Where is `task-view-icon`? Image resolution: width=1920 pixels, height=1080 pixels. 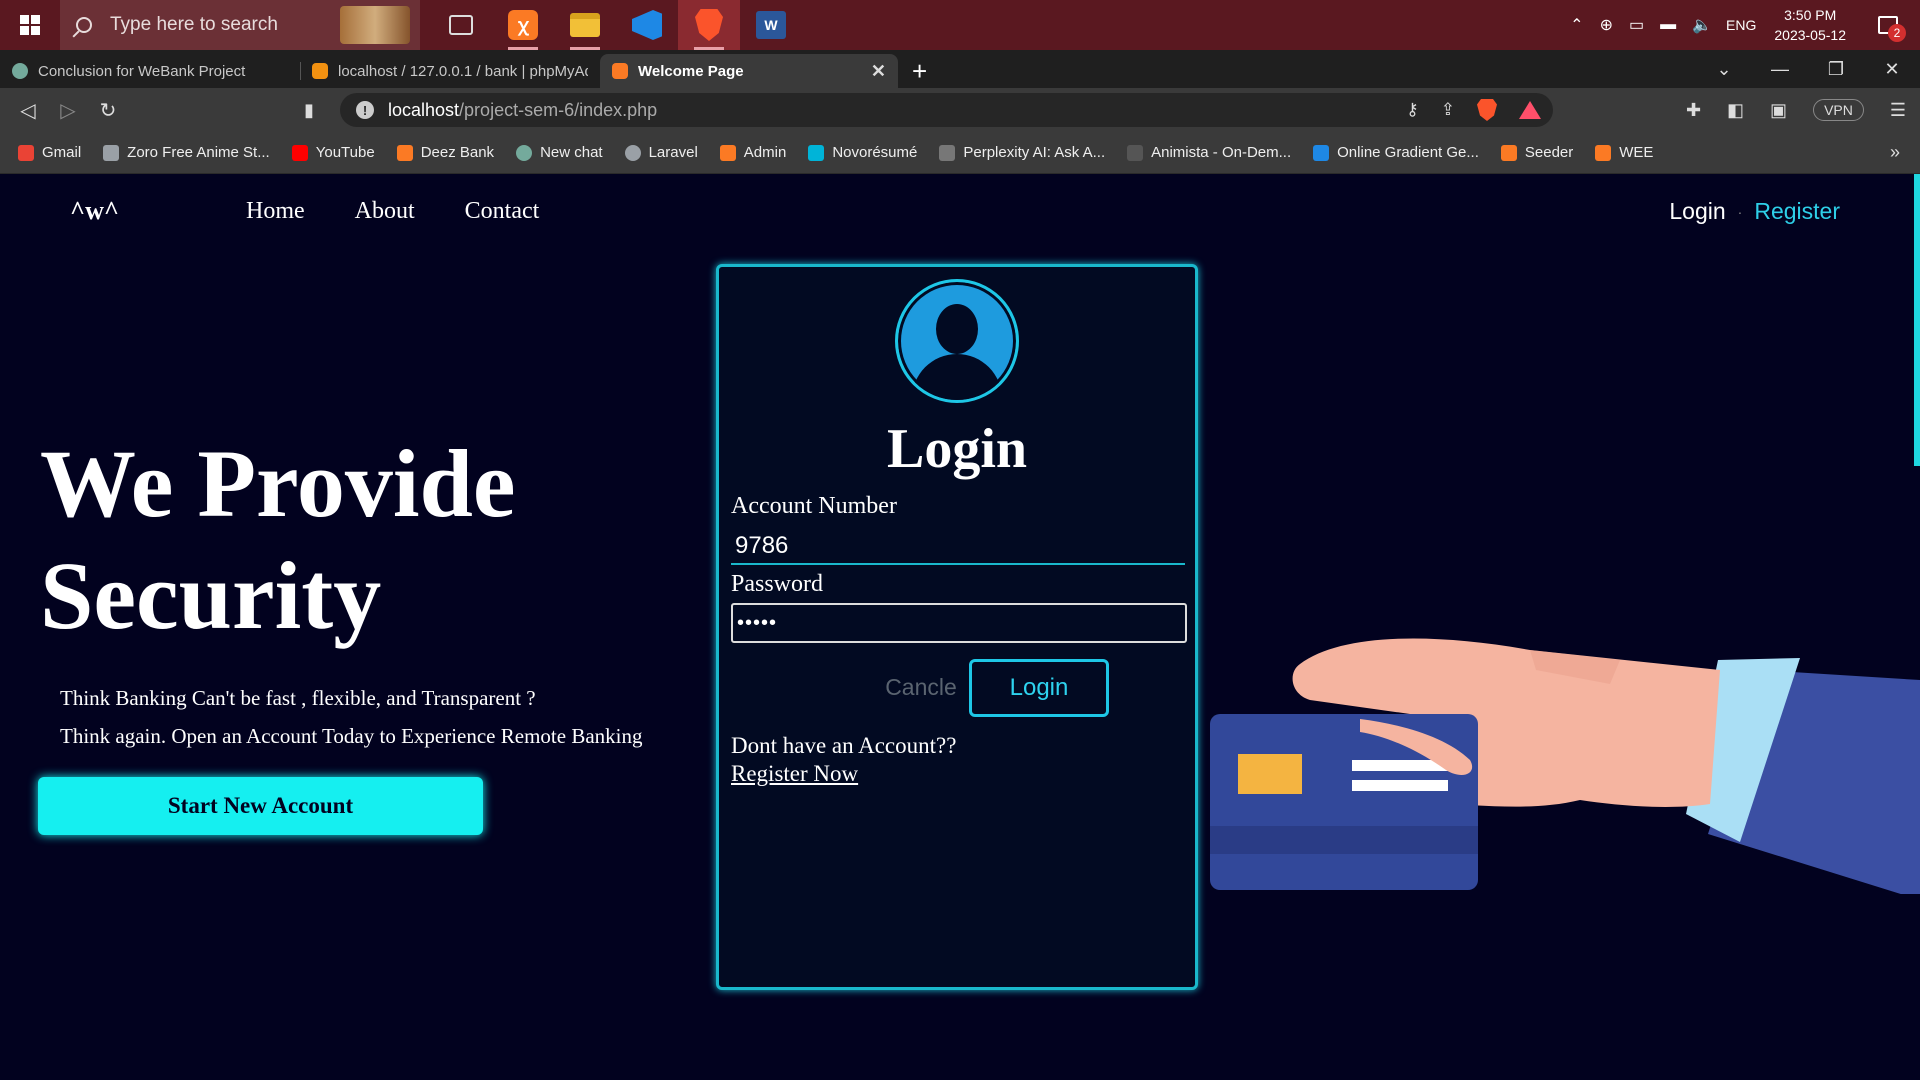
task-view-icon is located at coordinates (461, 25).